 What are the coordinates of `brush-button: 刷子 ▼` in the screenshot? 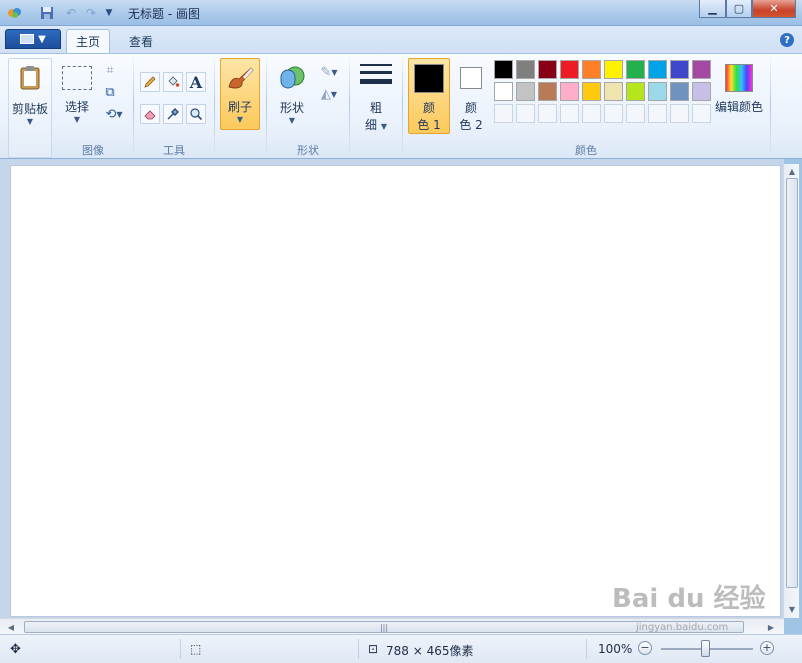 It's located at (240, 94).